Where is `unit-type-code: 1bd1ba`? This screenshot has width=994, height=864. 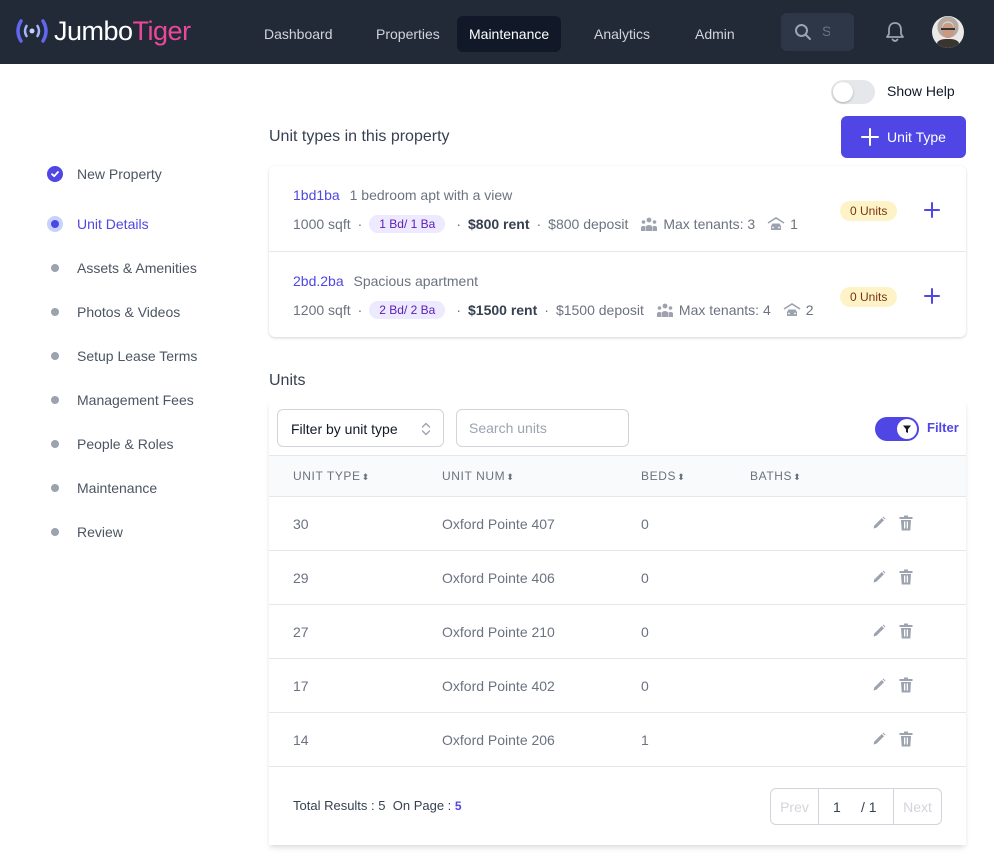 unit-type-code: 1bd1ba is located at coordinates (316, 195).